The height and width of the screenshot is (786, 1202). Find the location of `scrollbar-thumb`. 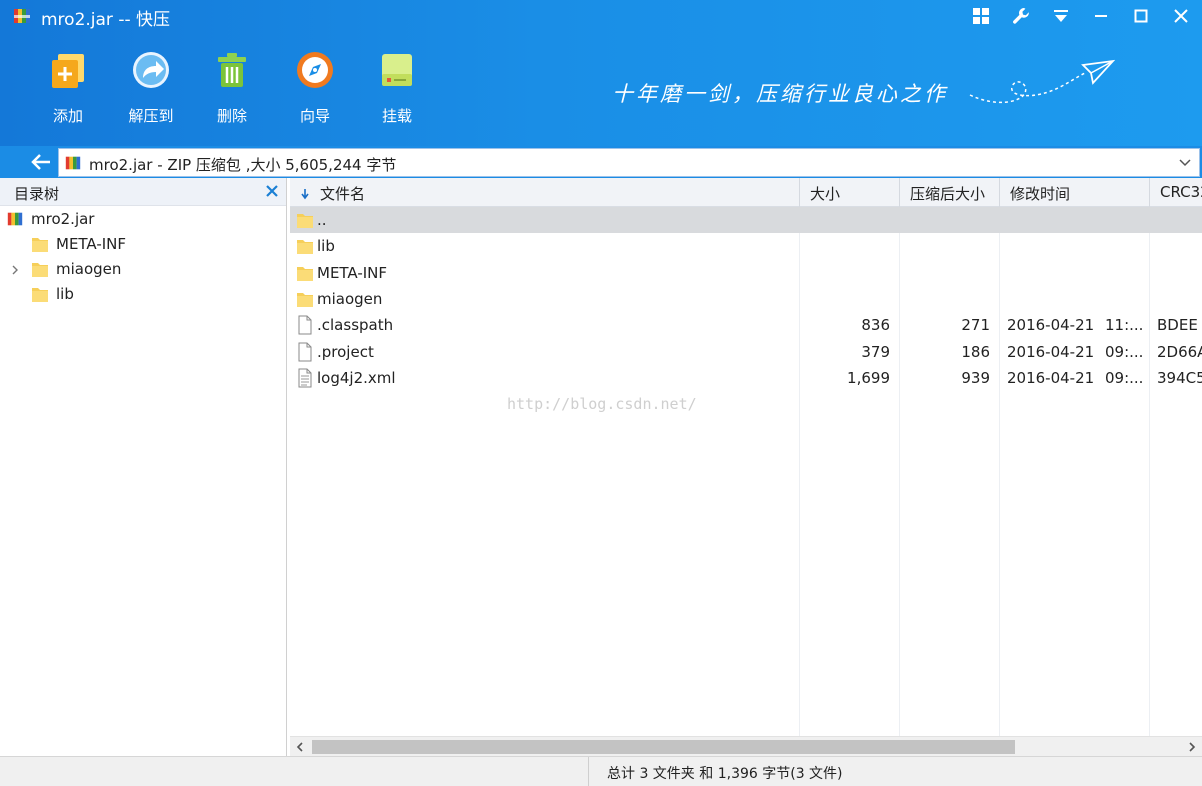

scrollbar-thumb is located at coordinates (663, 747).